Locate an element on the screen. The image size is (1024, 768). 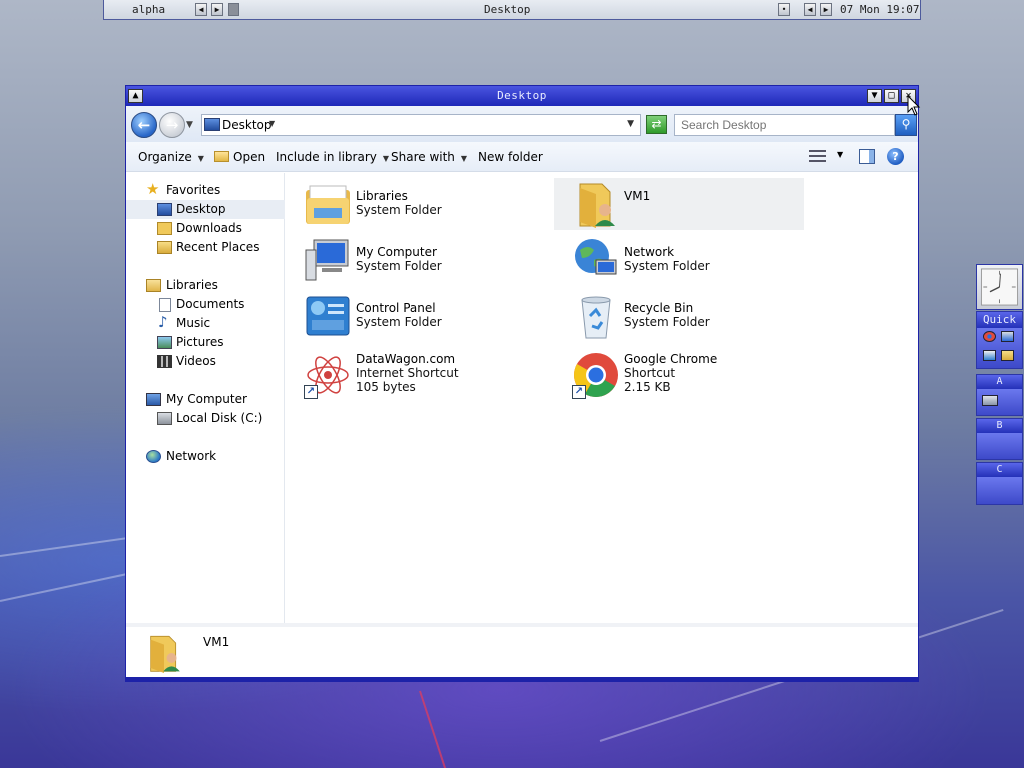
next-window-button: ▶ is located at coordinates (826, 9).